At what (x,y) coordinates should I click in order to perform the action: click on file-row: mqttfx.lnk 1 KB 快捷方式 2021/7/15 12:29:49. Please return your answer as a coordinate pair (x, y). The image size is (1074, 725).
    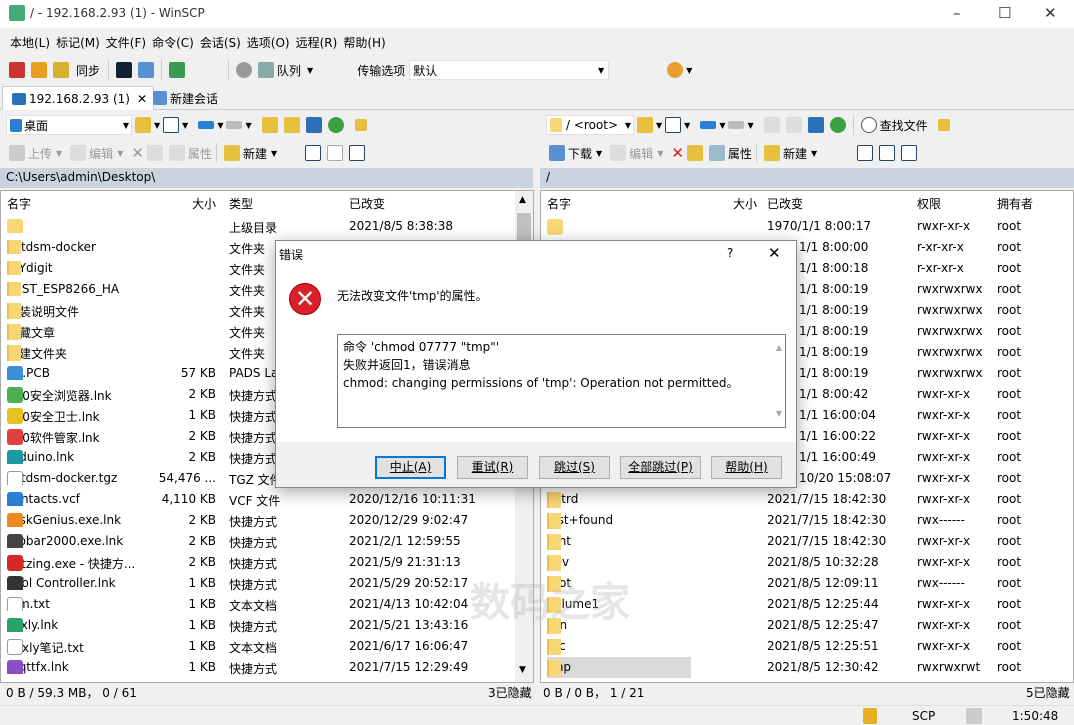
    Looking at the image, I should click on (267, 667).